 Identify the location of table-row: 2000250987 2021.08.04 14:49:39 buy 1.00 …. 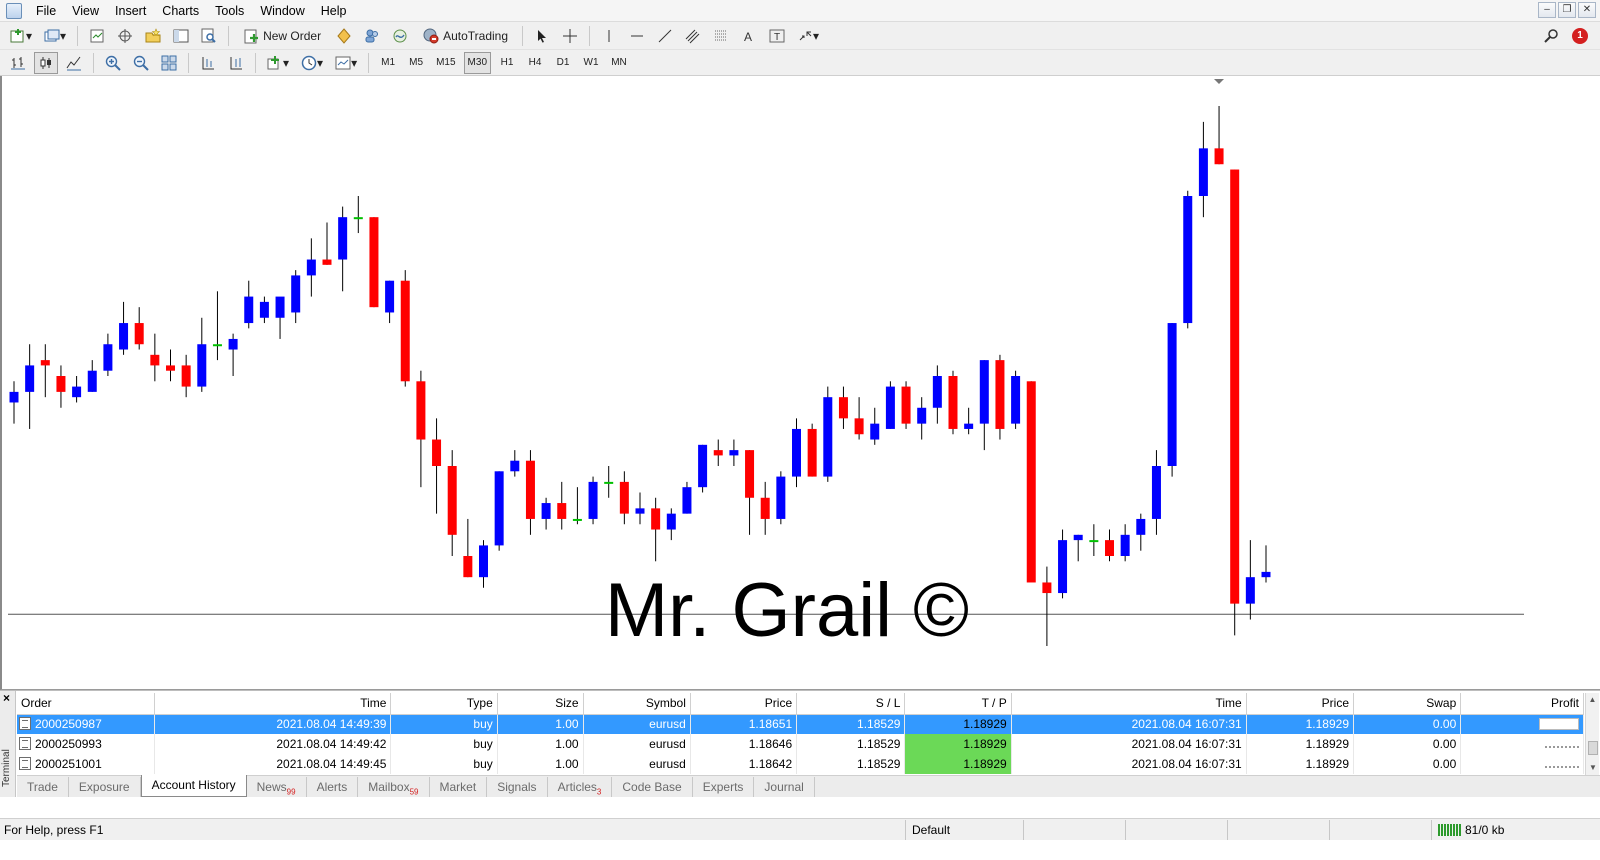
(800, 724).